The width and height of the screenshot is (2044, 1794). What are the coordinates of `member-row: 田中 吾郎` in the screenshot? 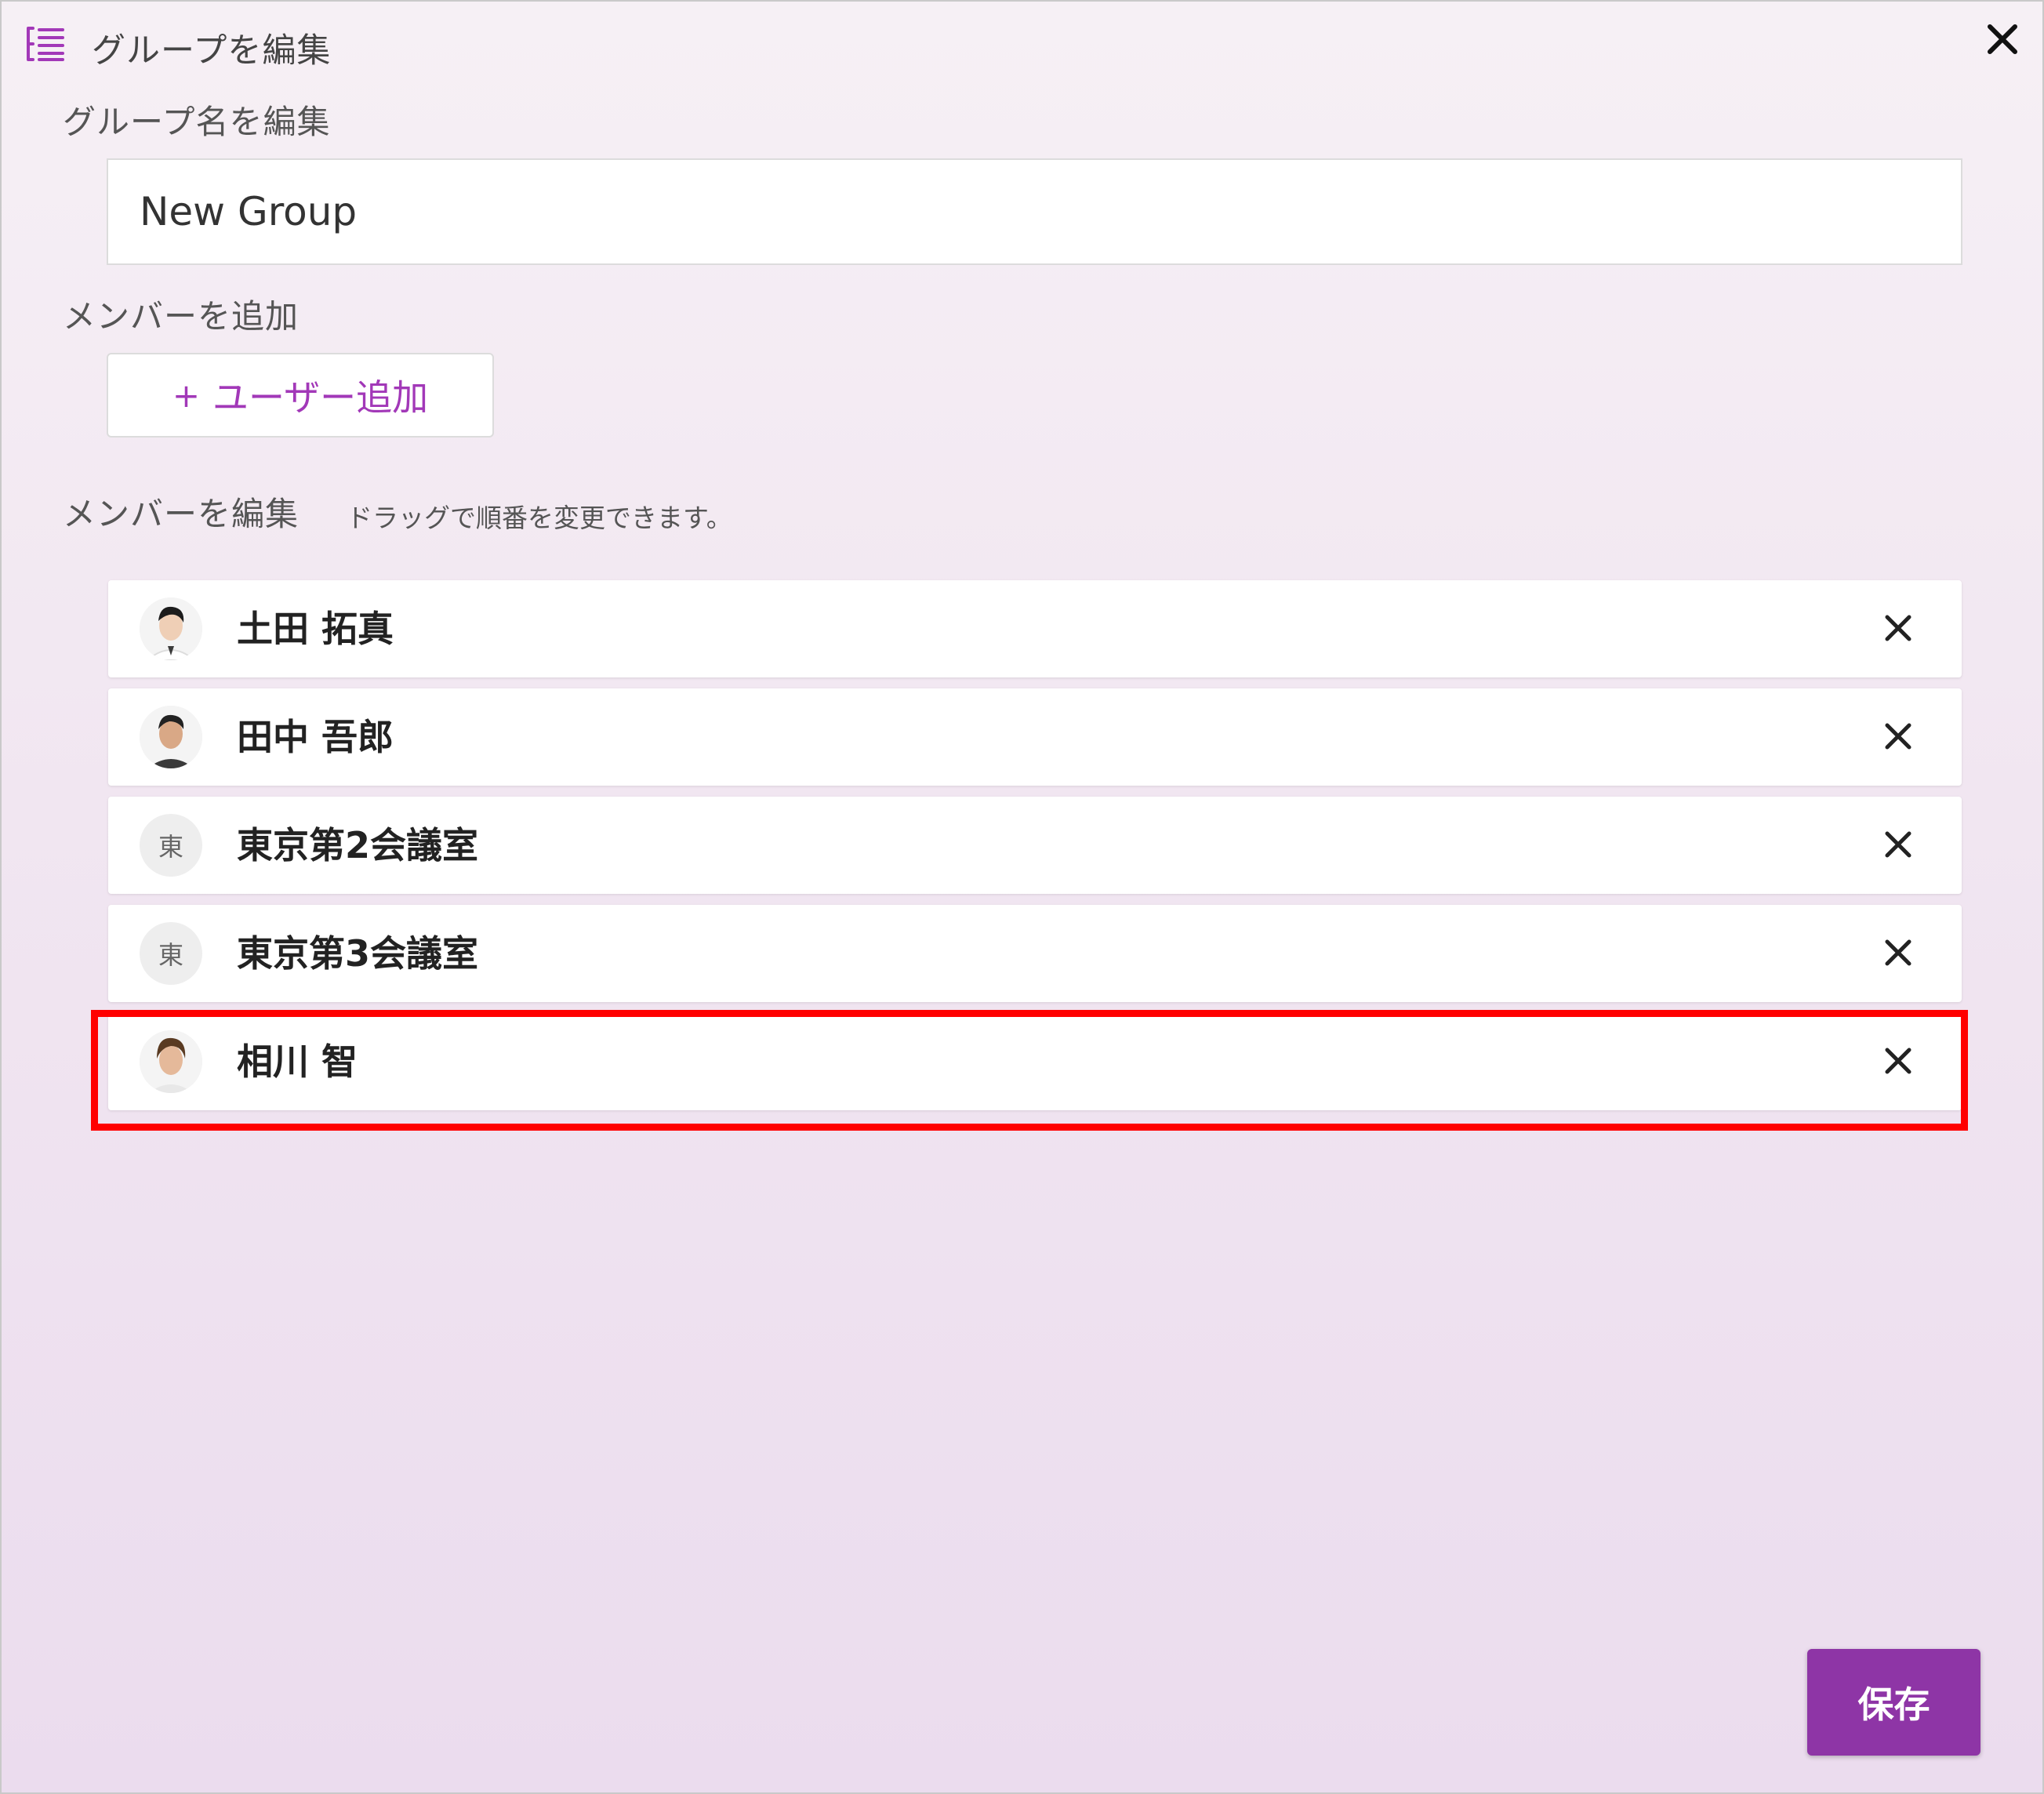 It's located at (1035, 737).